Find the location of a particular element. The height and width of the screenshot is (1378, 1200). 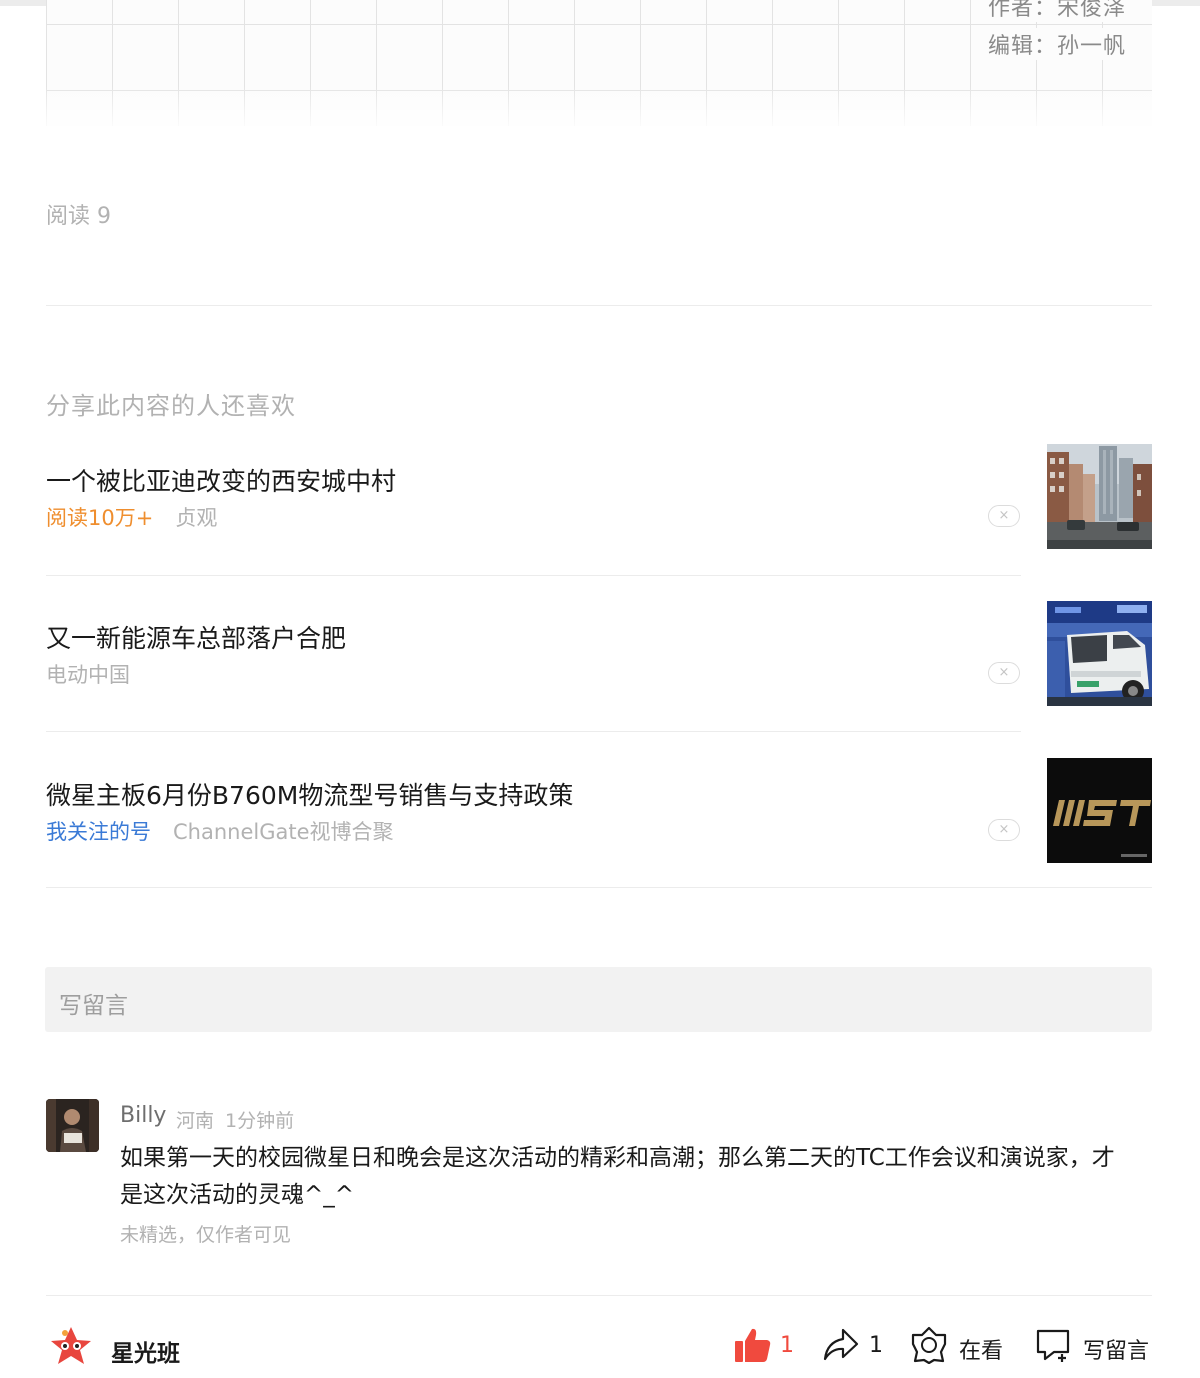

account-logo-icon is located at coordinates (71, 1347).